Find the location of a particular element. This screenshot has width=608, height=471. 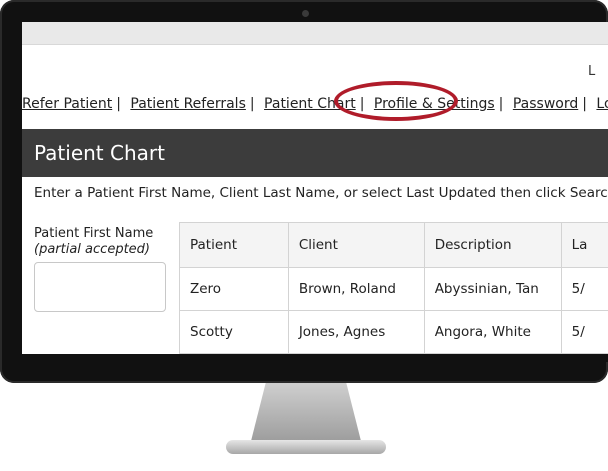

cell-client: Brown, Roland is located at coordinates (356, 289).